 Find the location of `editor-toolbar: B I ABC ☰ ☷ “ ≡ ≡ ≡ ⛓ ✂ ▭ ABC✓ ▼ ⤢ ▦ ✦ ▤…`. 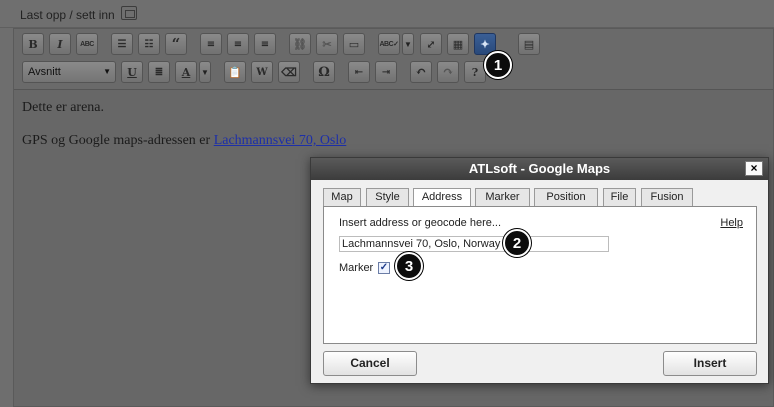

editor-toolbar: B I ABC ☰ ☷ “ ≡ ≡ ≡ ⛓ ✂ ▭ ABC✓ ▼ ⤢ ▦ ✦ ▤… is located at coordinates (393, 59).